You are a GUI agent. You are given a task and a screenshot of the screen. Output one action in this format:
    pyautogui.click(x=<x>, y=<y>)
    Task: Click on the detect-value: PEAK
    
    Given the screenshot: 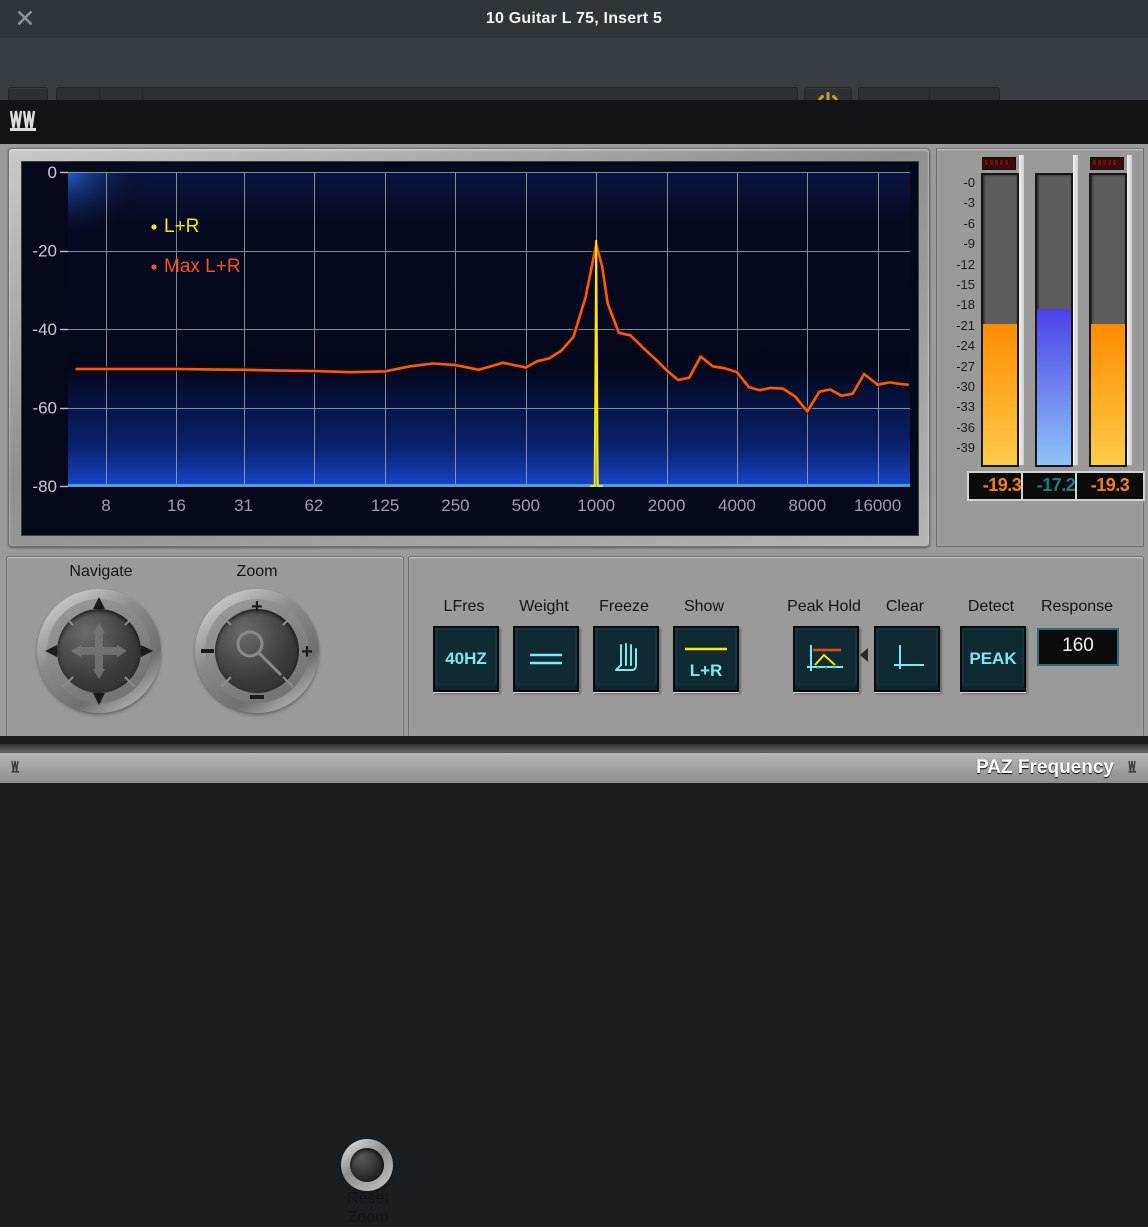 What is the action you would take?
    pyautogui.click(x=993, y=658)
    